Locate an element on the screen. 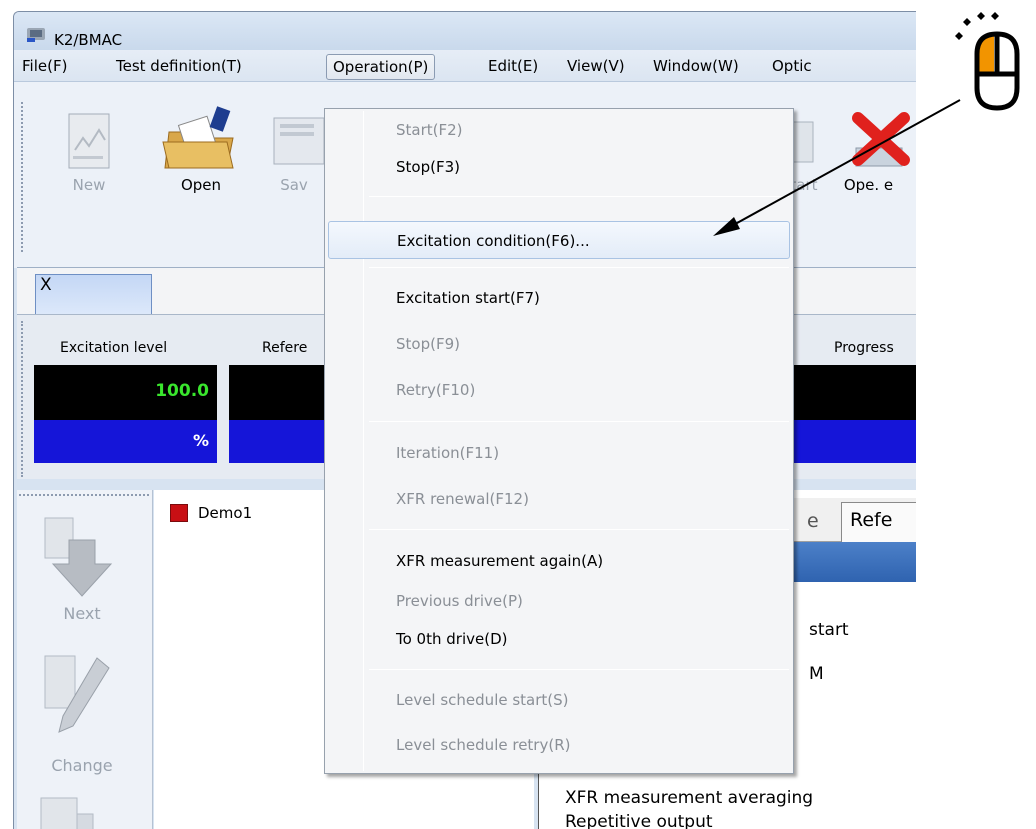 The image size is (1036, 829). next-button: Next is located at coordinates (82, 571).